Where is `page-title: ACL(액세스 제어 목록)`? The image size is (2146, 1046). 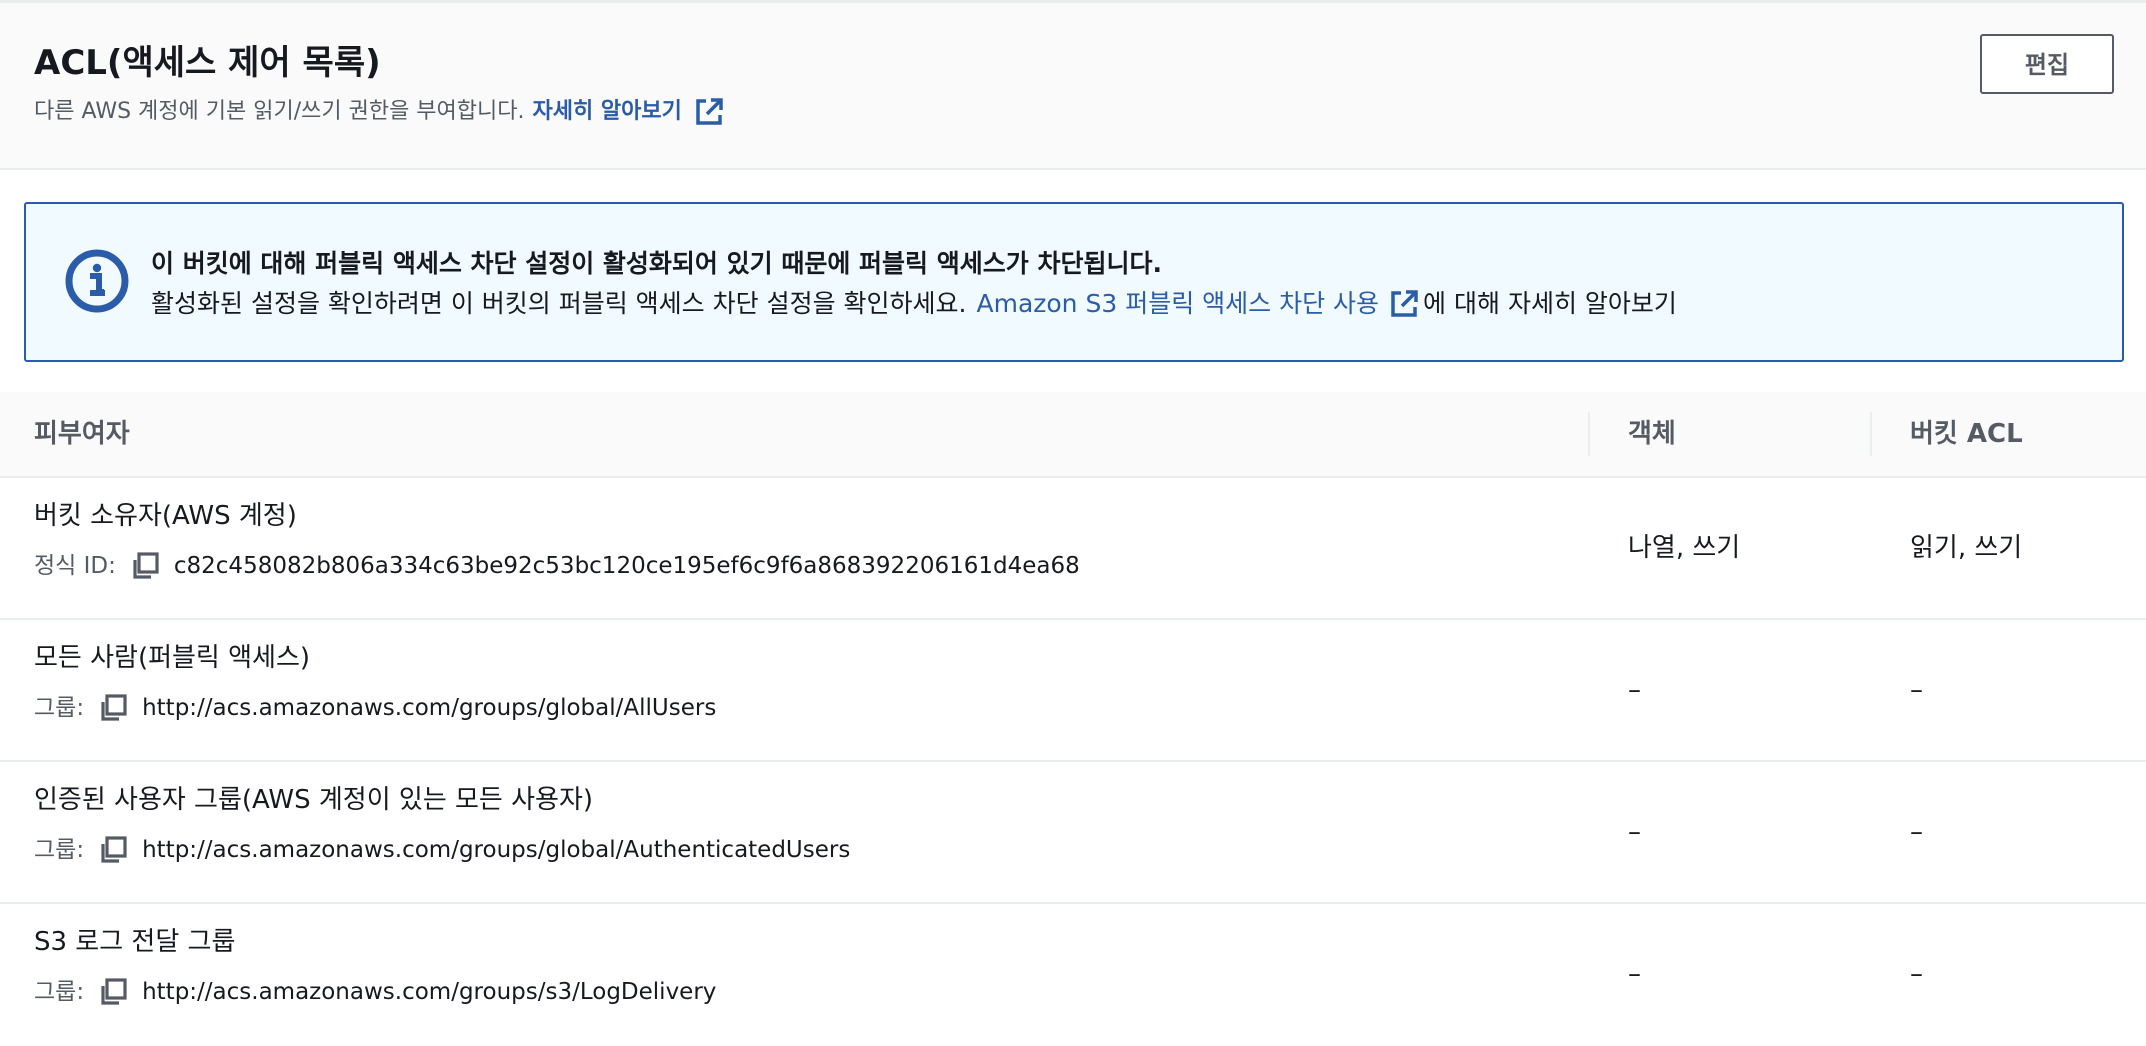
page-title: ACL(액세스 제어 목록) is located at coordinates (207, 63).